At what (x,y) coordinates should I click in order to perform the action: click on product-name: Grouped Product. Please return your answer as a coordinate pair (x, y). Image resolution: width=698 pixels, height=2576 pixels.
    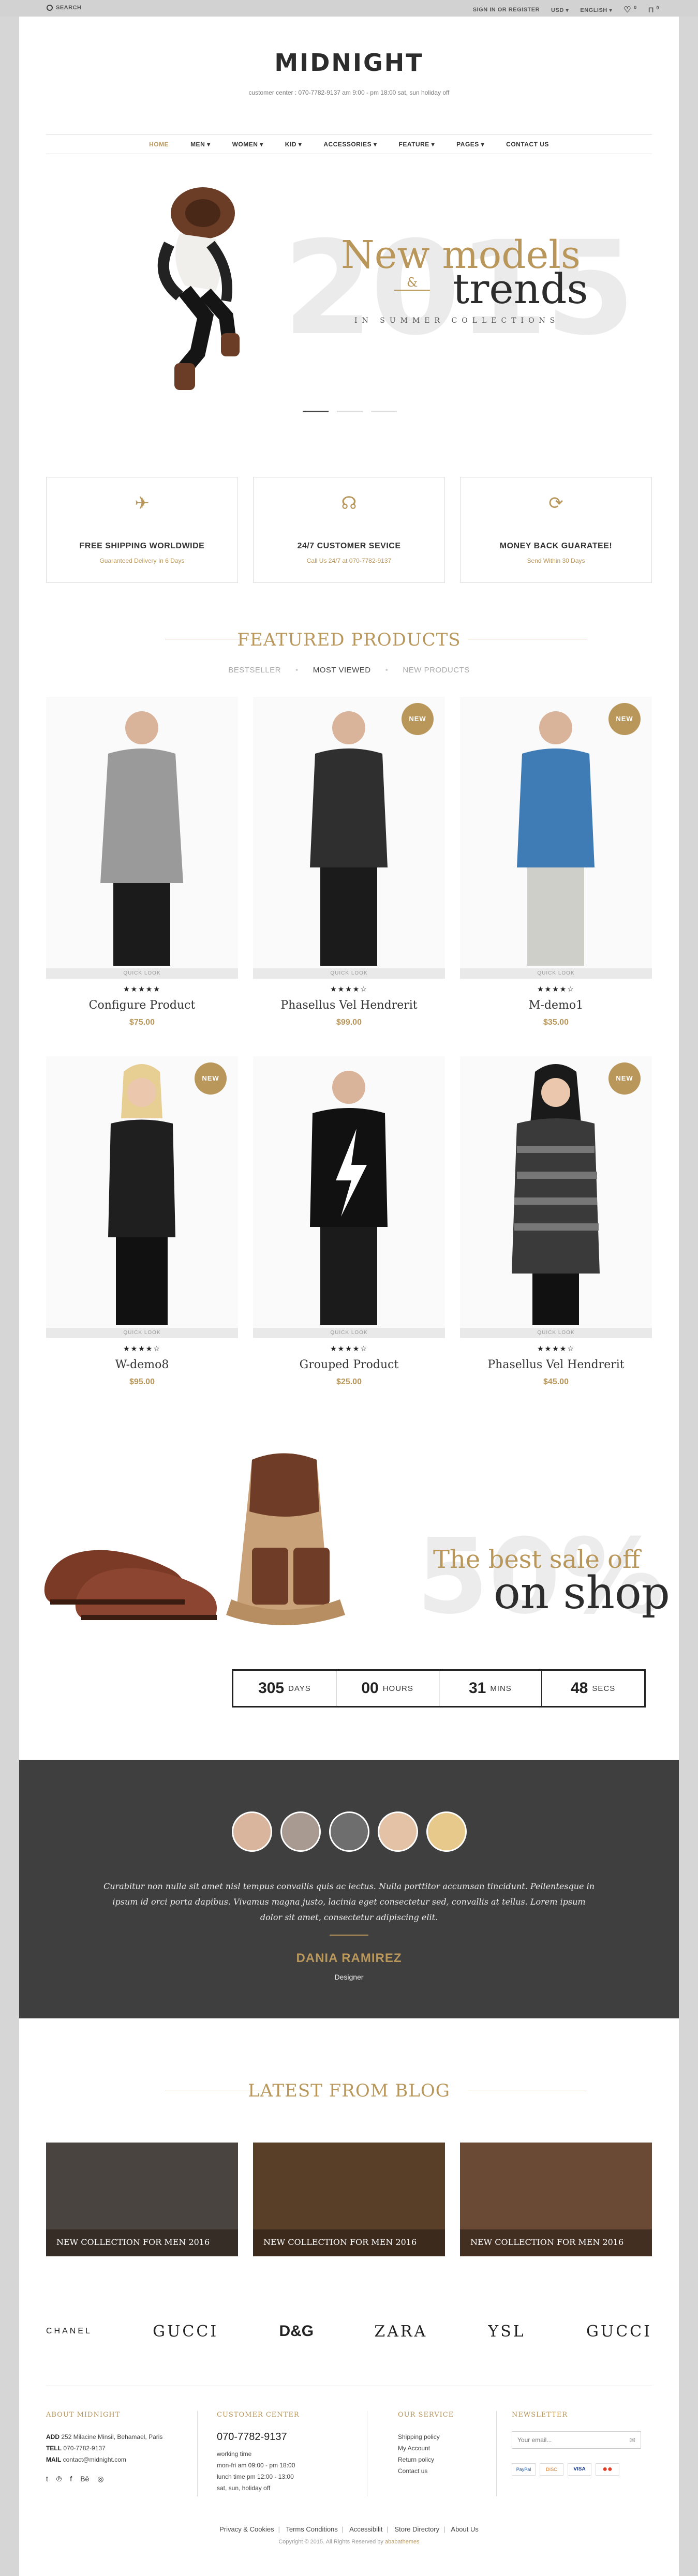
    Looking at the image, I should click on (349, 1364).